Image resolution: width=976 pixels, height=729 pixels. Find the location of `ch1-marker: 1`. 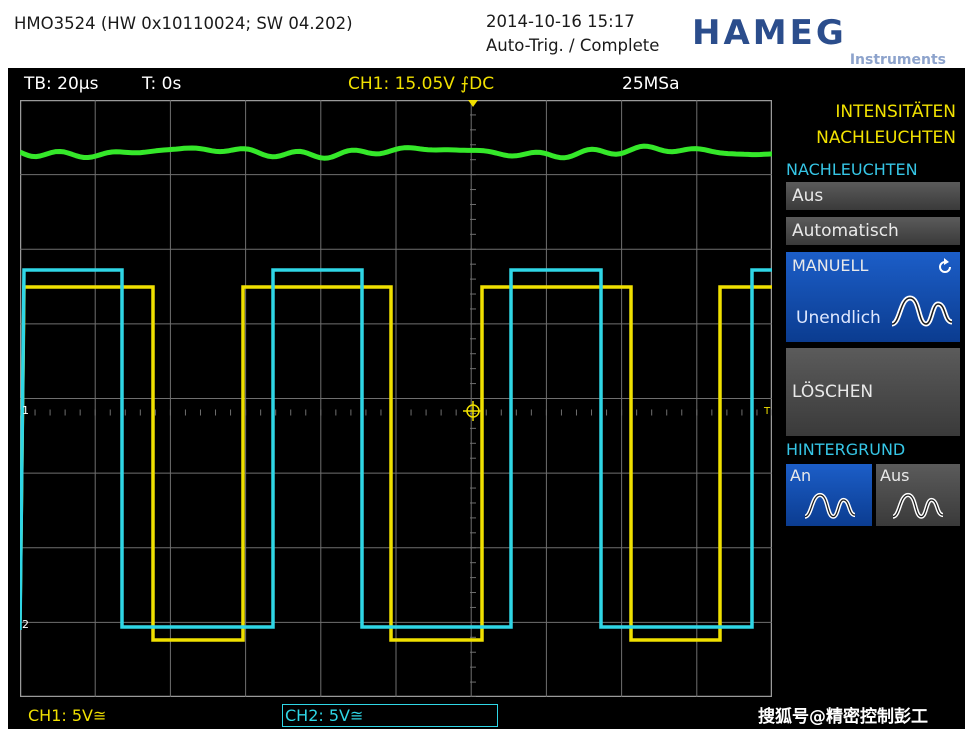

ch1-marker: 1 is located at coordinates (25, 410).